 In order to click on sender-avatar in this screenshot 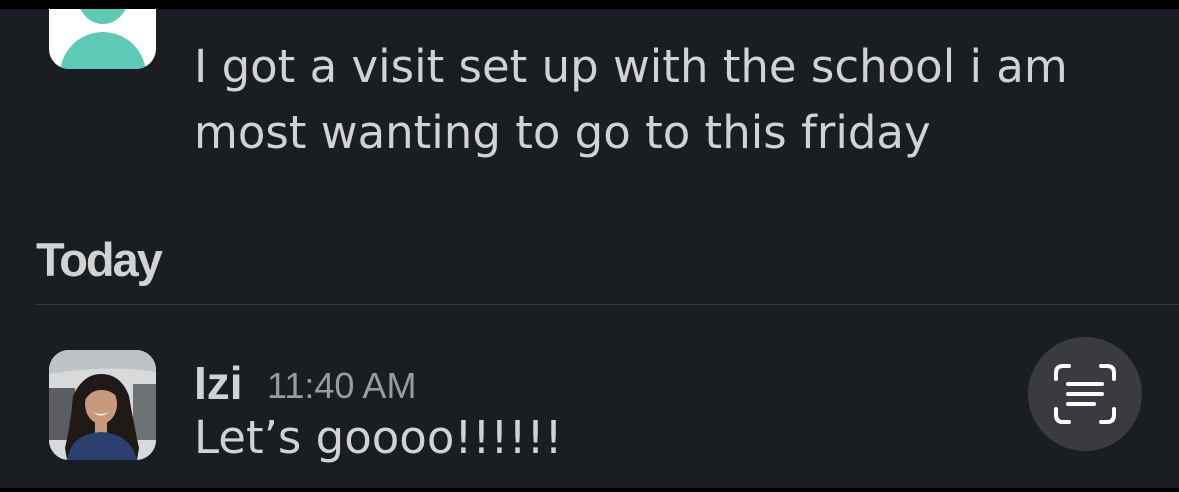, I will do `click(102, 405)`.